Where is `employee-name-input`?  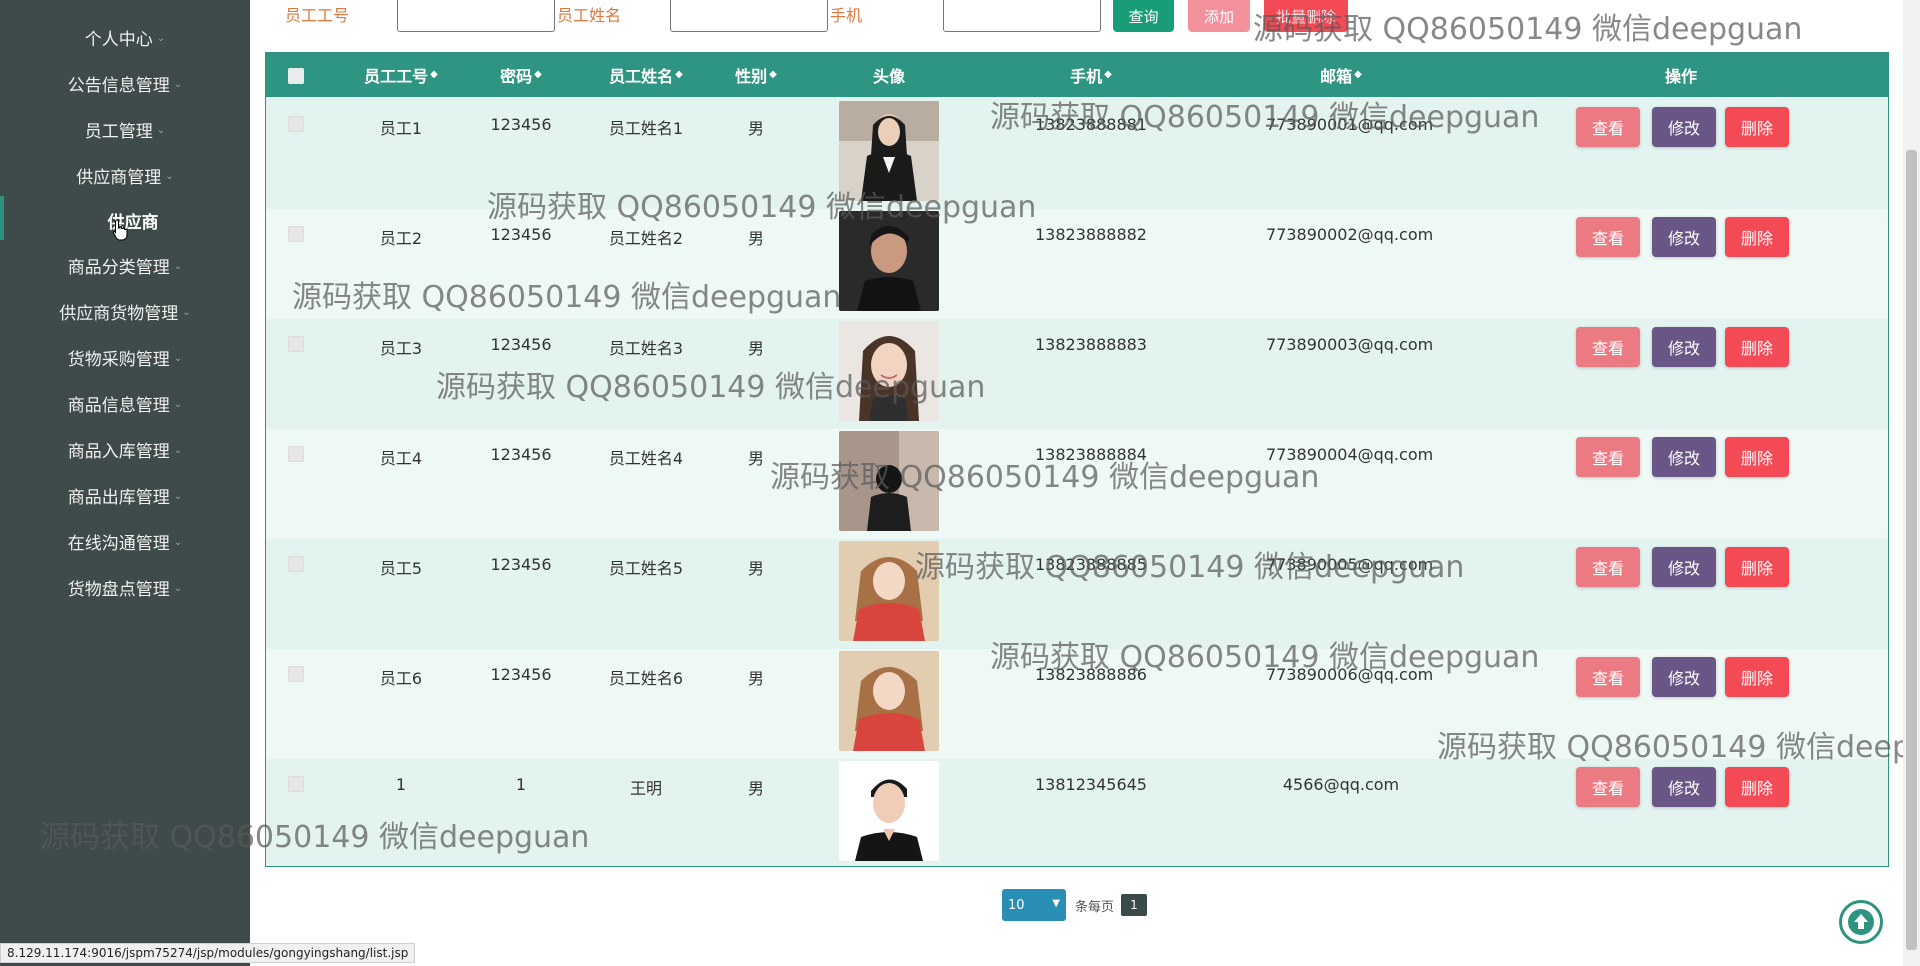
employee-name-input is located at coordinates (749, 16).